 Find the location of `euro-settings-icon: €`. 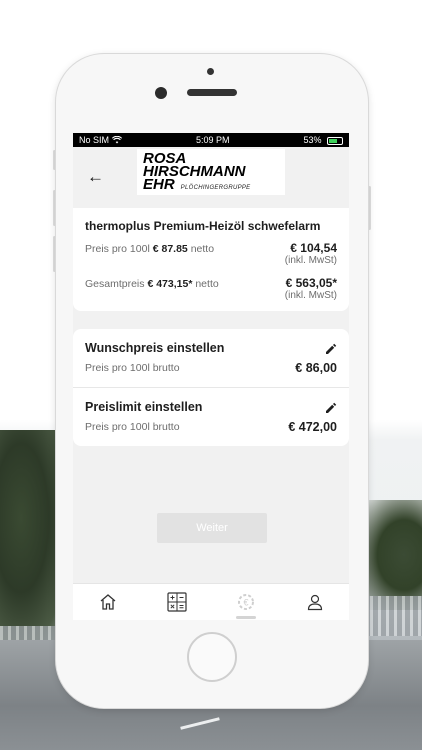

euro-settings-icon: € is located at coordinates (245, 602).